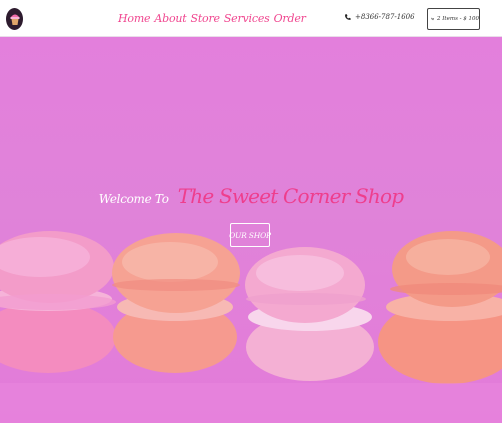  I want to click on nav-link-about: About, so click(170, 19).